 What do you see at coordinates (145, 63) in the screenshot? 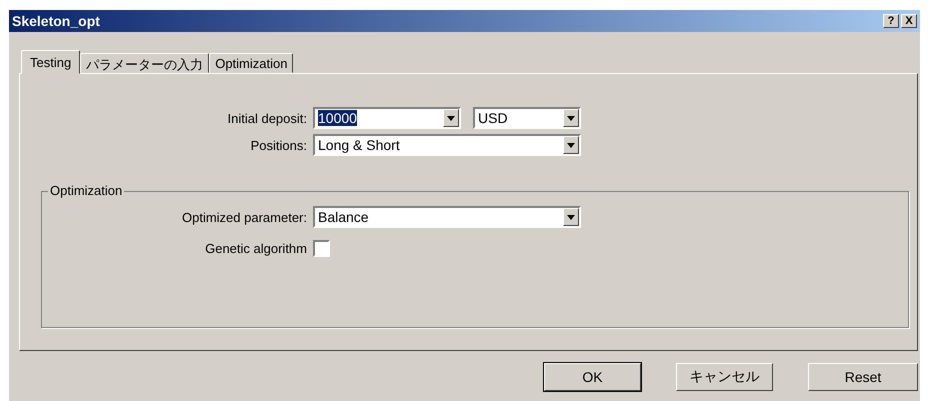
I see `tab: パラメーターの入力` at bounding box center [145, 63].